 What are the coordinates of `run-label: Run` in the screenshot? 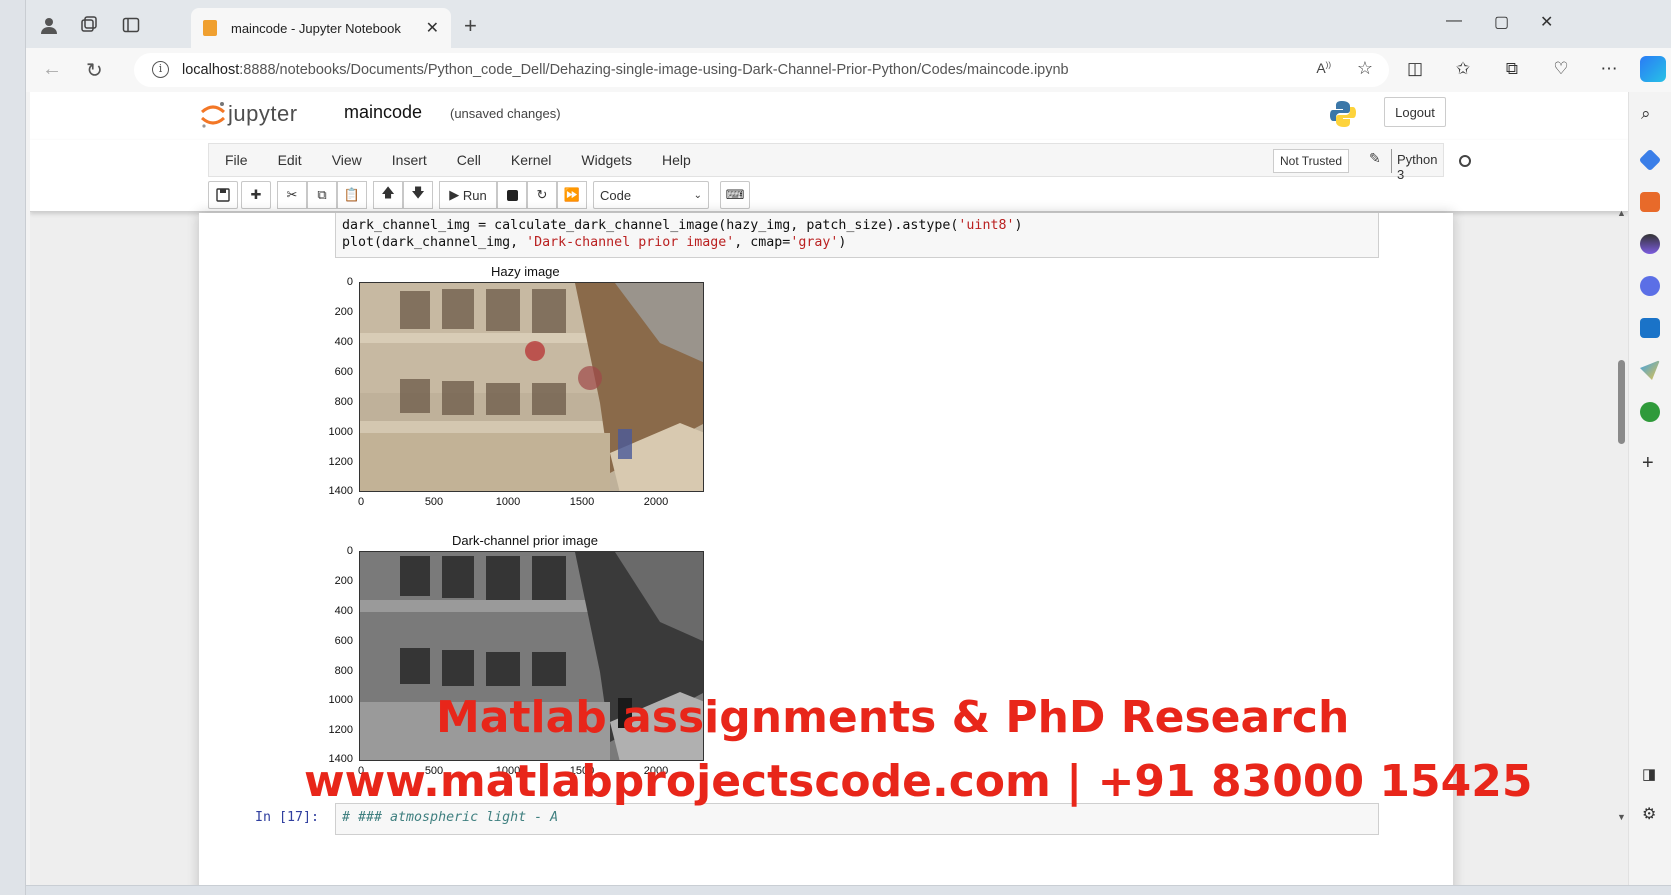 It's located at (474, 195).